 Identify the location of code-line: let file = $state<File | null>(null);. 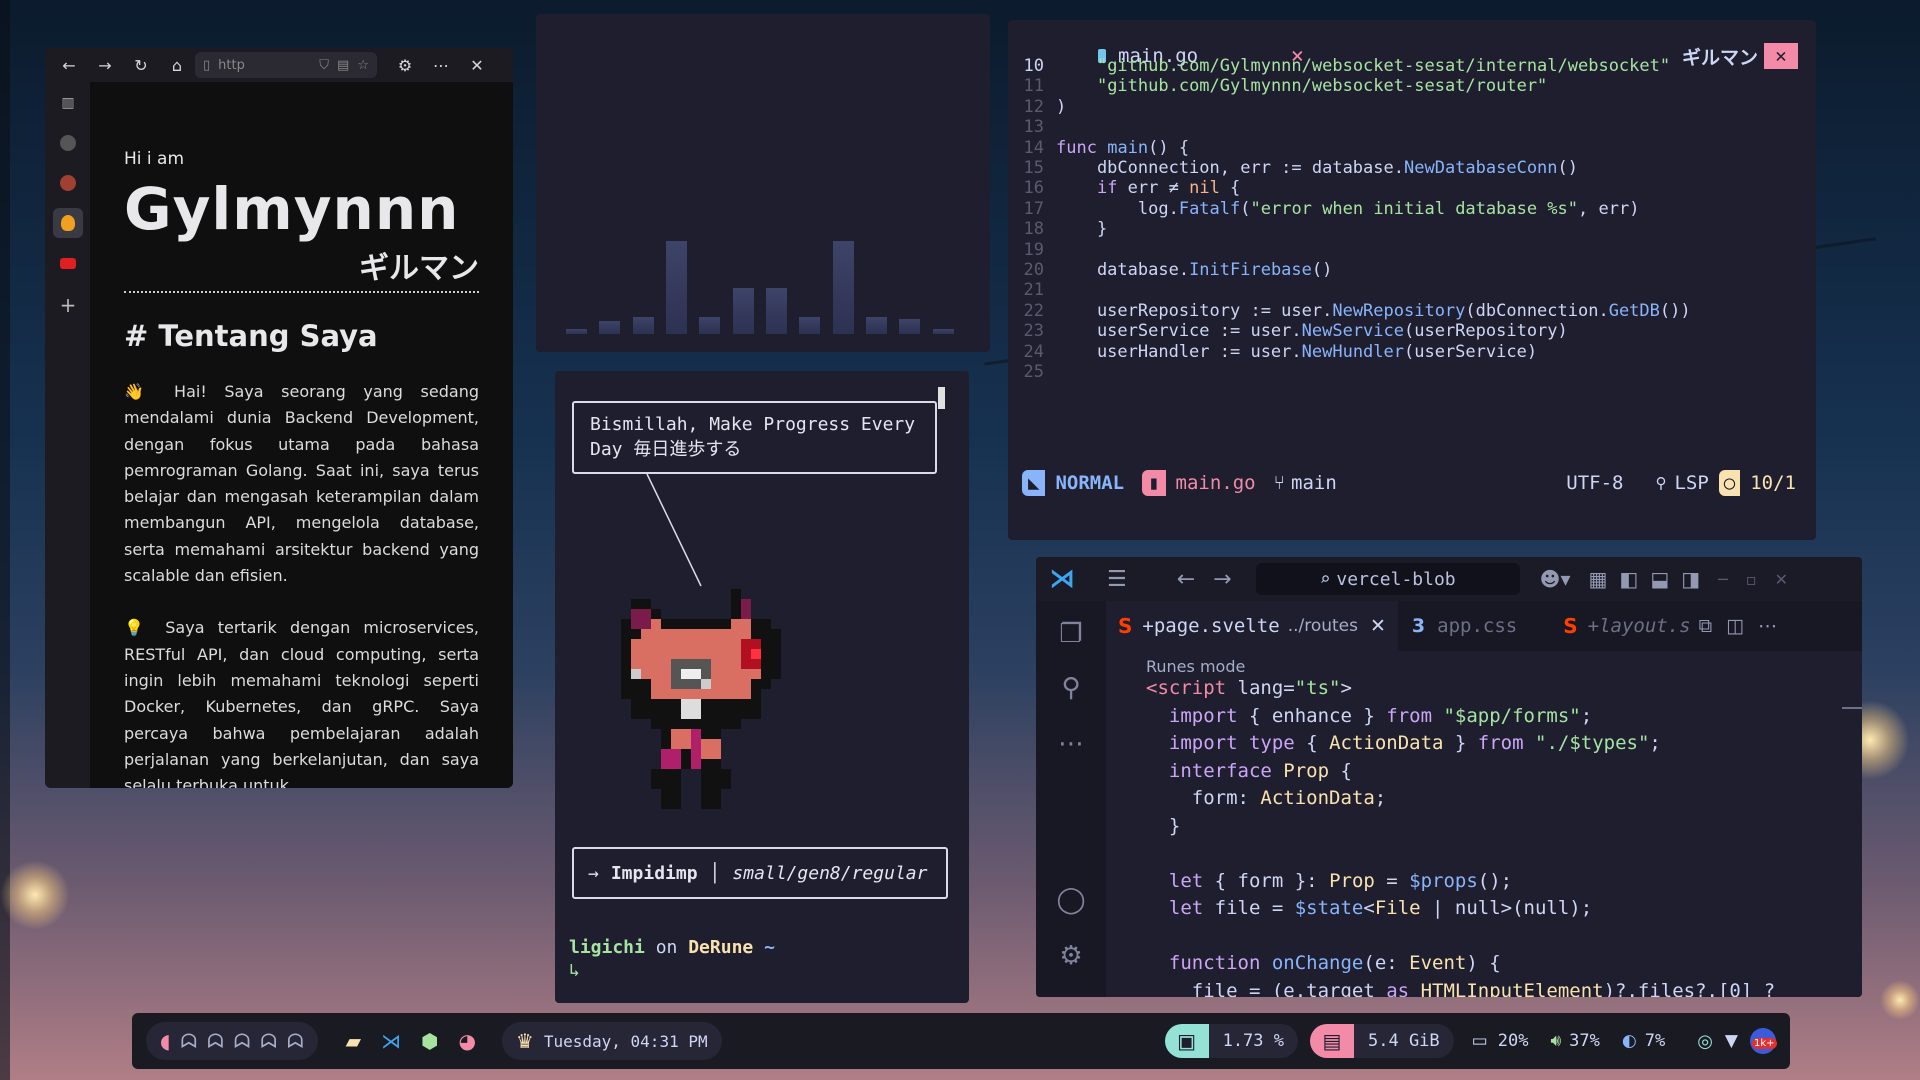
(1380, 908).